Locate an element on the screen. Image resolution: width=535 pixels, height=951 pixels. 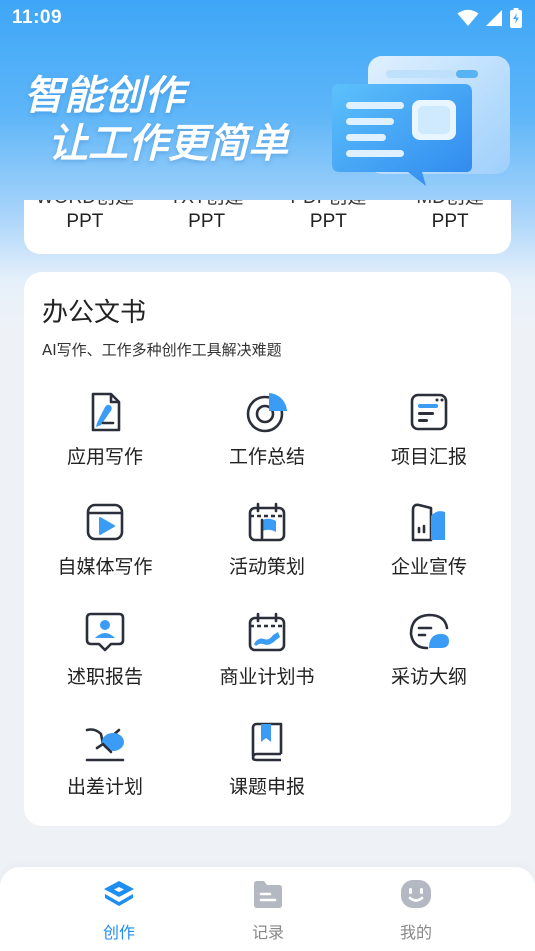
signal-icon is located at coordinates (494, 18).